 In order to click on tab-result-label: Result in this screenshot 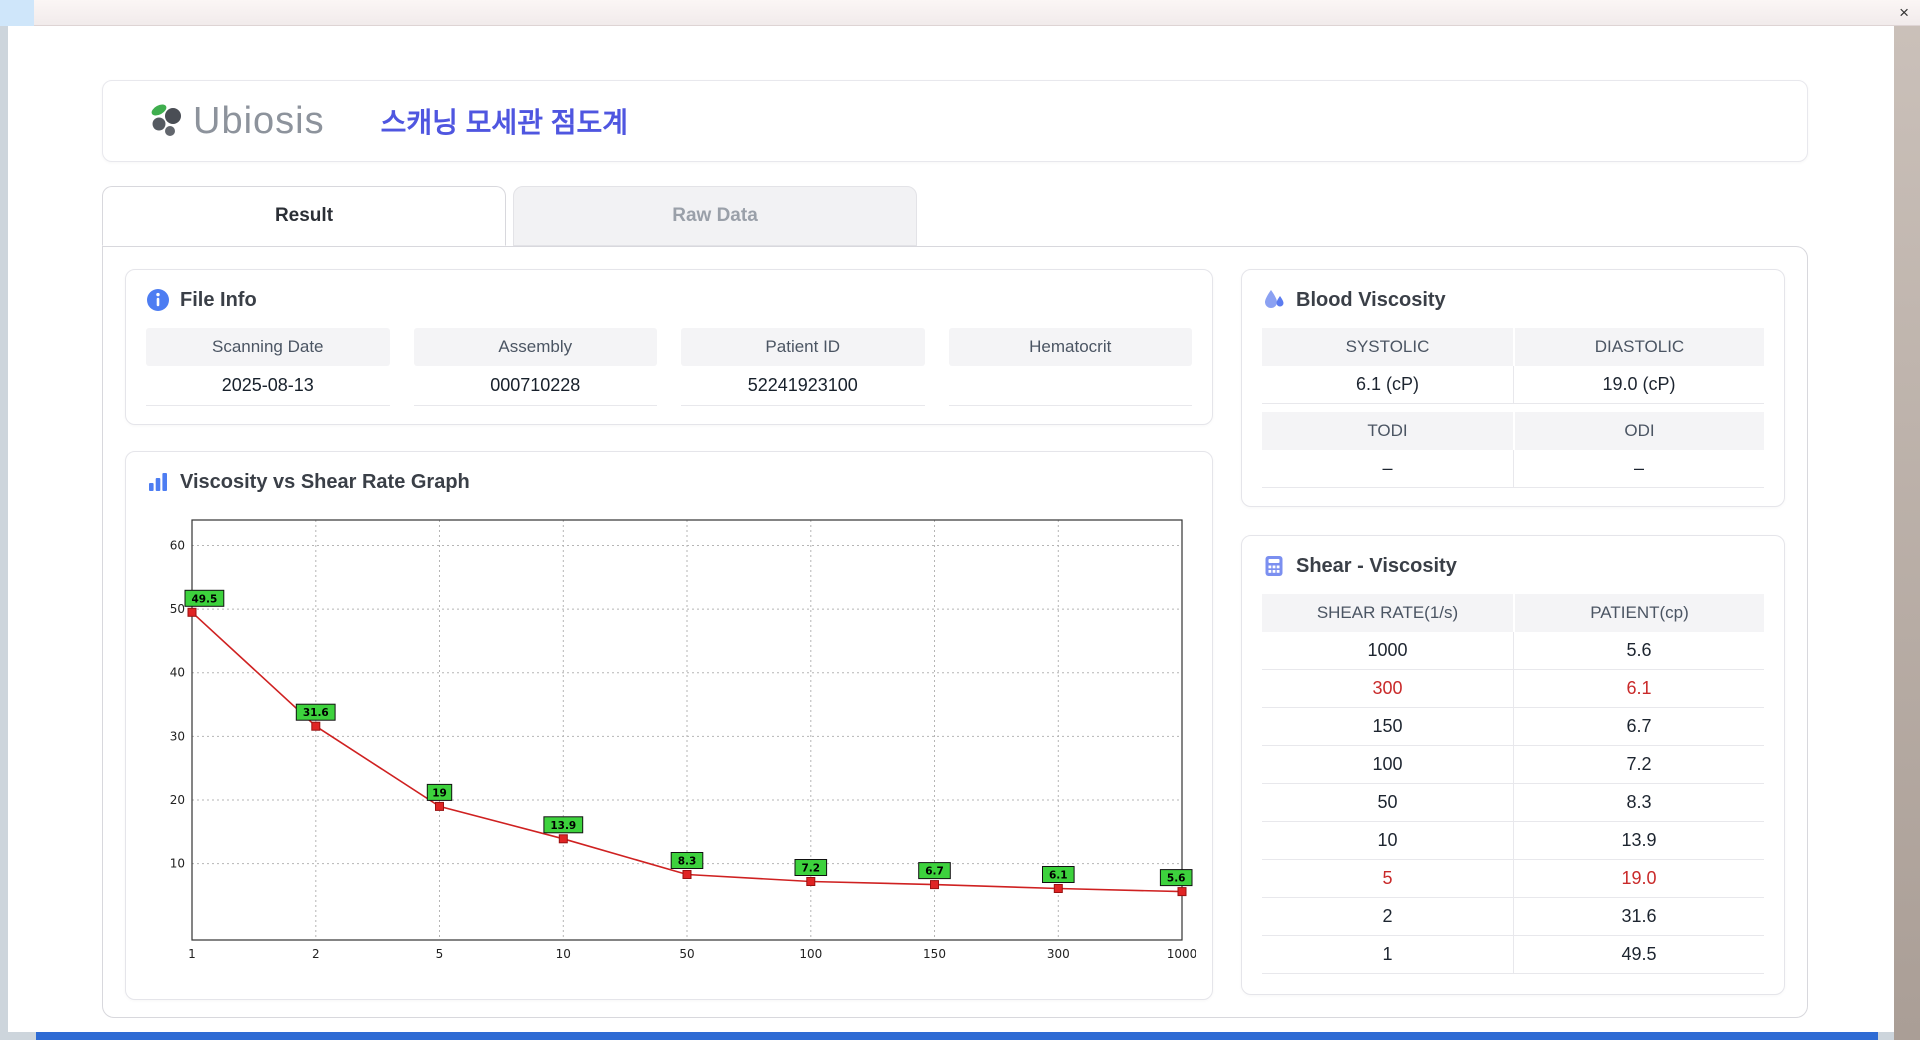, I will do `click(304, 215)`.